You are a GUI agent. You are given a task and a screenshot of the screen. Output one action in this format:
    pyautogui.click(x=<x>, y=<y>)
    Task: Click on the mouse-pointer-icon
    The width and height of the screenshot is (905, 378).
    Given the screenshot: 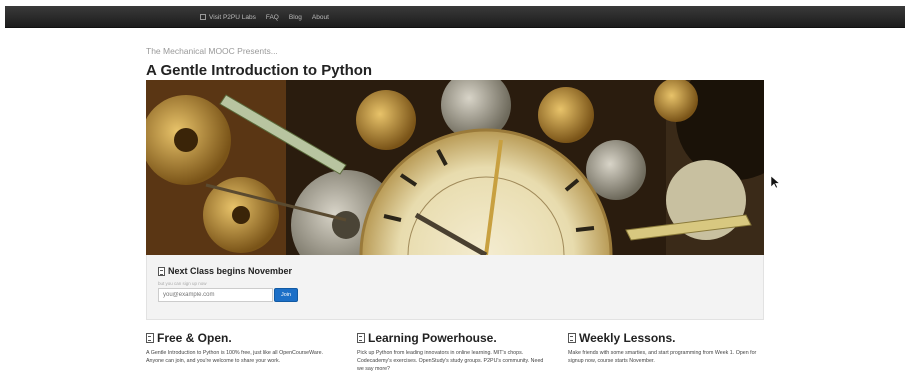 What is the action you would take?
    pyautogui.click(x=775, y=182)
    